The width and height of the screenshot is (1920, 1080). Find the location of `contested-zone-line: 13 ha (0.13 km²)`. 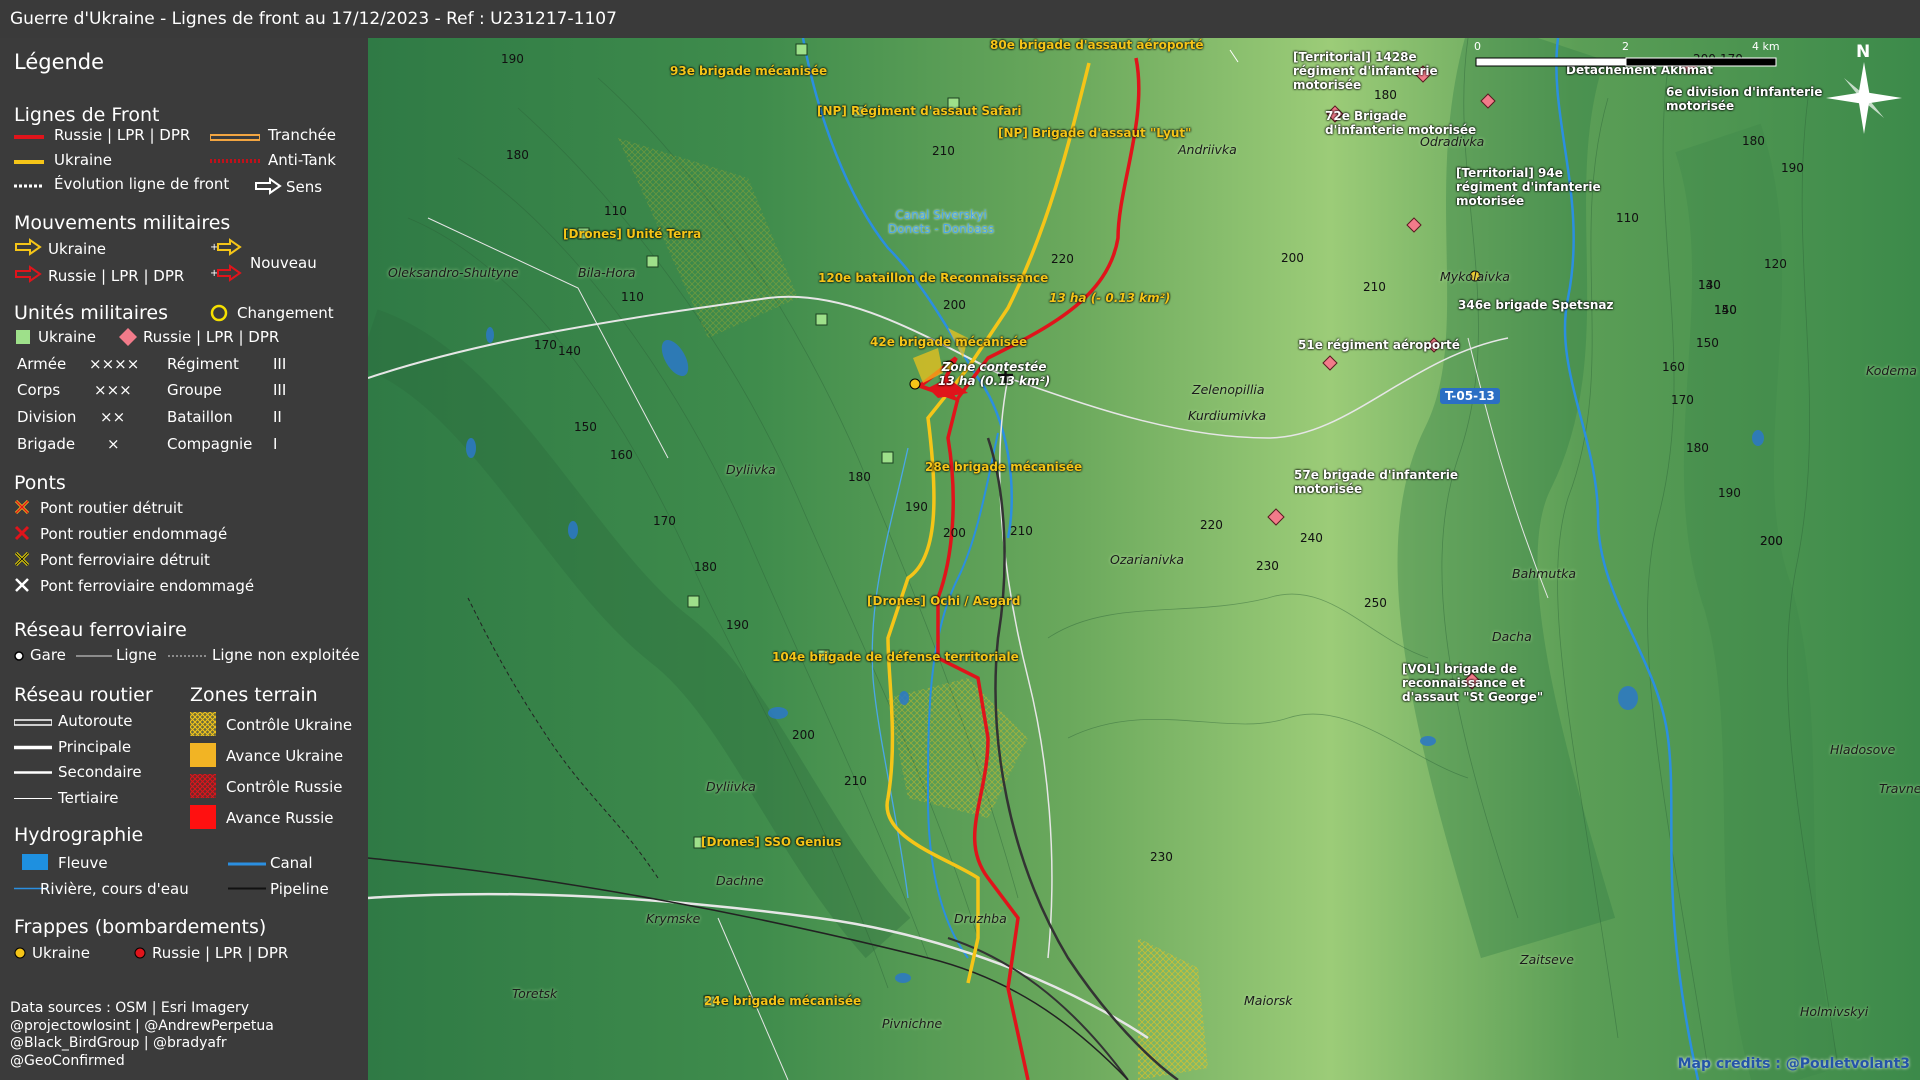

contested-zone-line: 13 ha (0.13 km²) is located at coordinates (994, 381).